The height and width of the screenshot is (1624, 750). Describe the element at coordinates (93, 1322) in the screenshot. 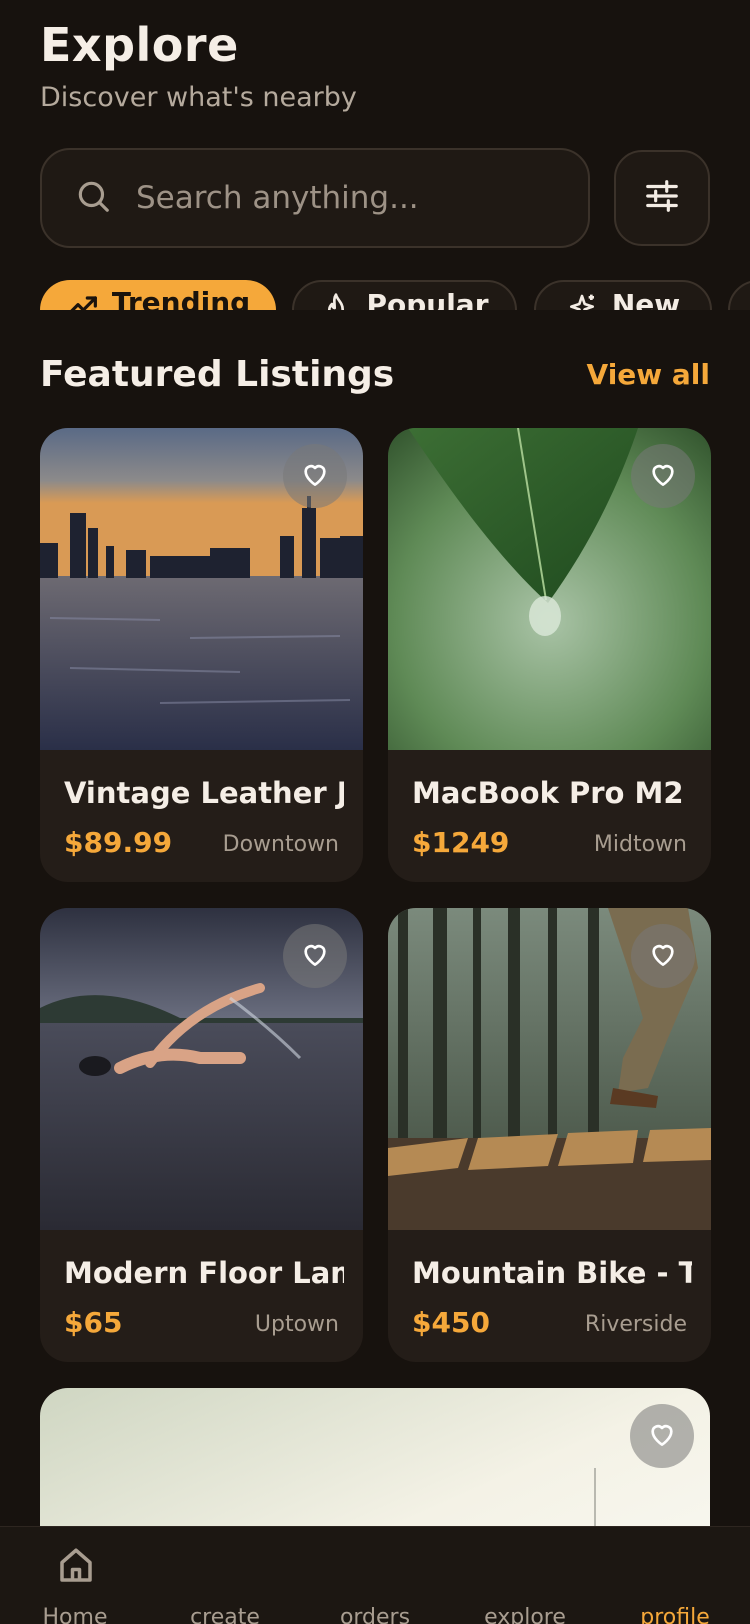

I see `listing-price: $65` at that location.